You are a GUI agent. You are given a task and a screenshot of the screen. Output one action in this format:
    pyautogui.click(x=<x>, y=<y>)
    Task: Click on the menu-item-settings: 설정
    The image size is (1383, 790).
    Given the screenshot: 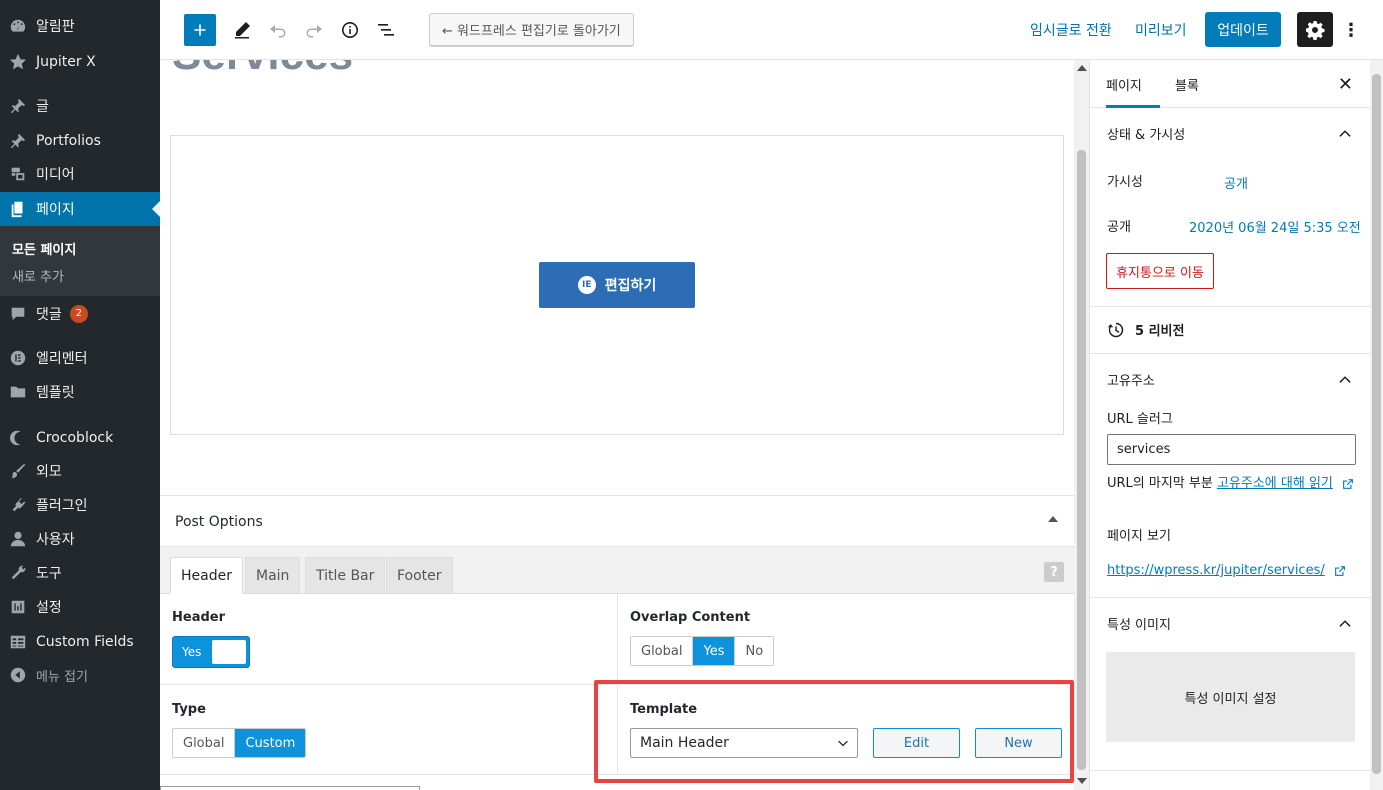 What is the action you would take?
    pyautogui.click(x=80, y=607)
    